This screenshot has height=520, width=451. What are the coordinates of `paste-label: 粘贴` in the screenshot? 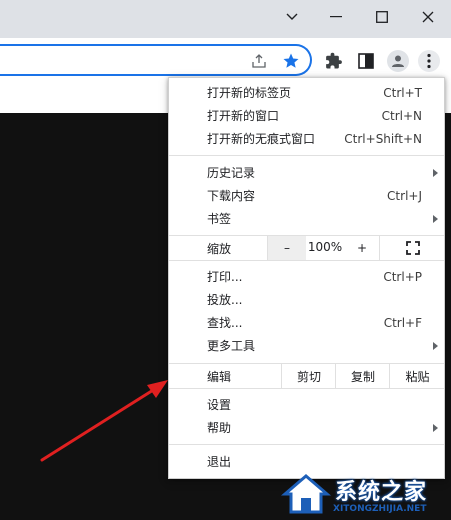 It's located at (417, 376).